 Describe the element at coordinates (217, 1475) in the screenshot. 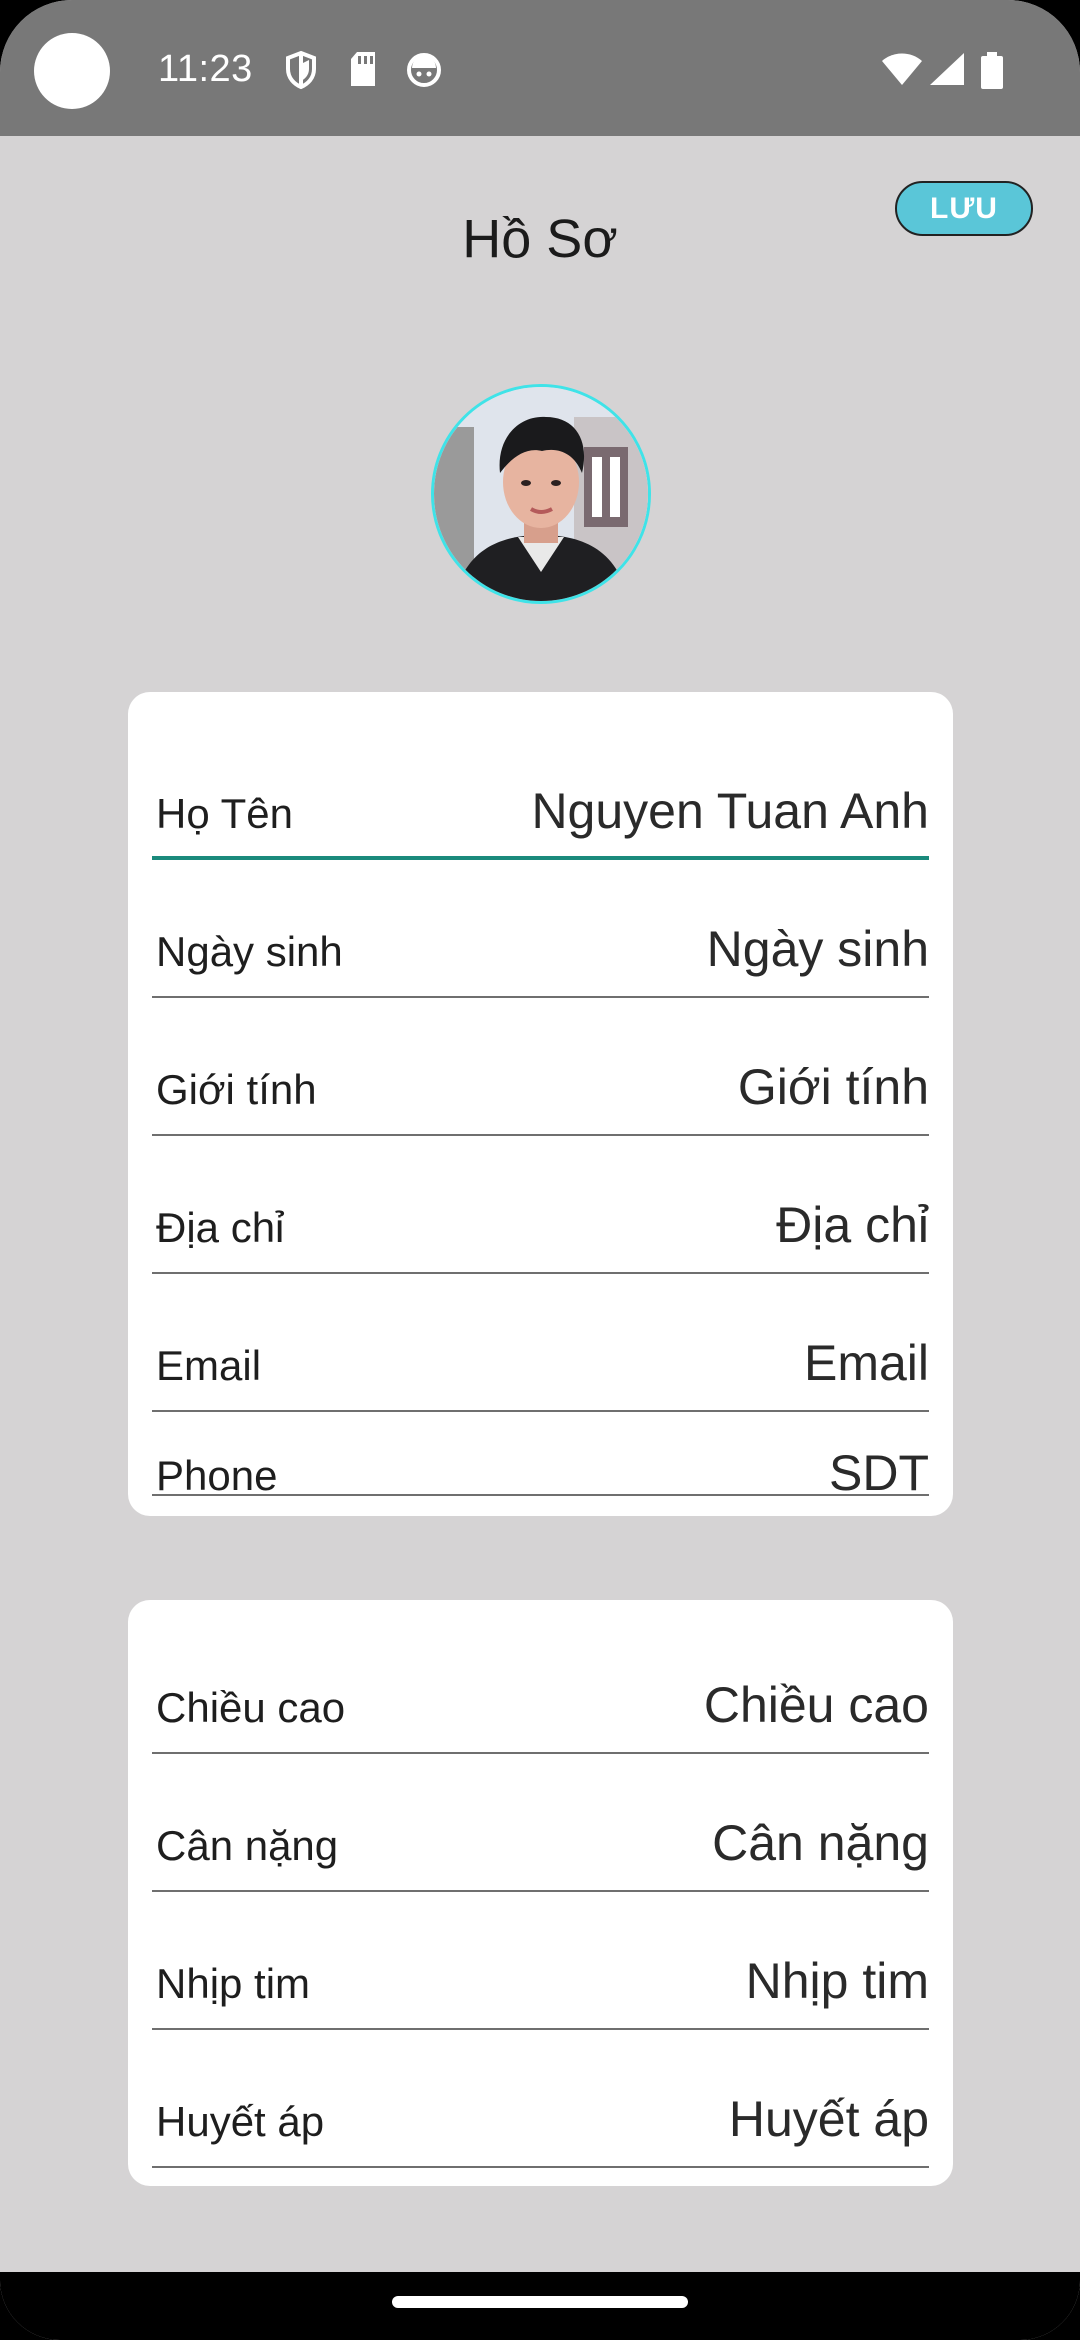

I see `field-label: Phone` at that location.